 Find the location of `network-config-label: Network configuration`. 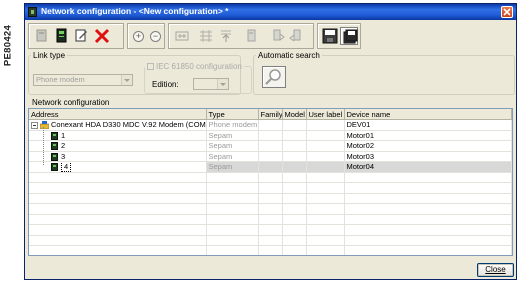

network-config-label: Network configuration is located at coordinates (71, 102).